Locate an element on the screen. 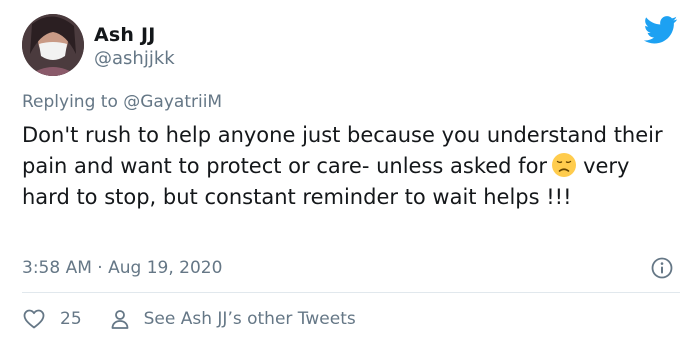 The height and width of the screenshot is (346, 700). tweet-timestamp: 3:58 AM · Aug 19, 2020 is located at coordinates (122, 268).